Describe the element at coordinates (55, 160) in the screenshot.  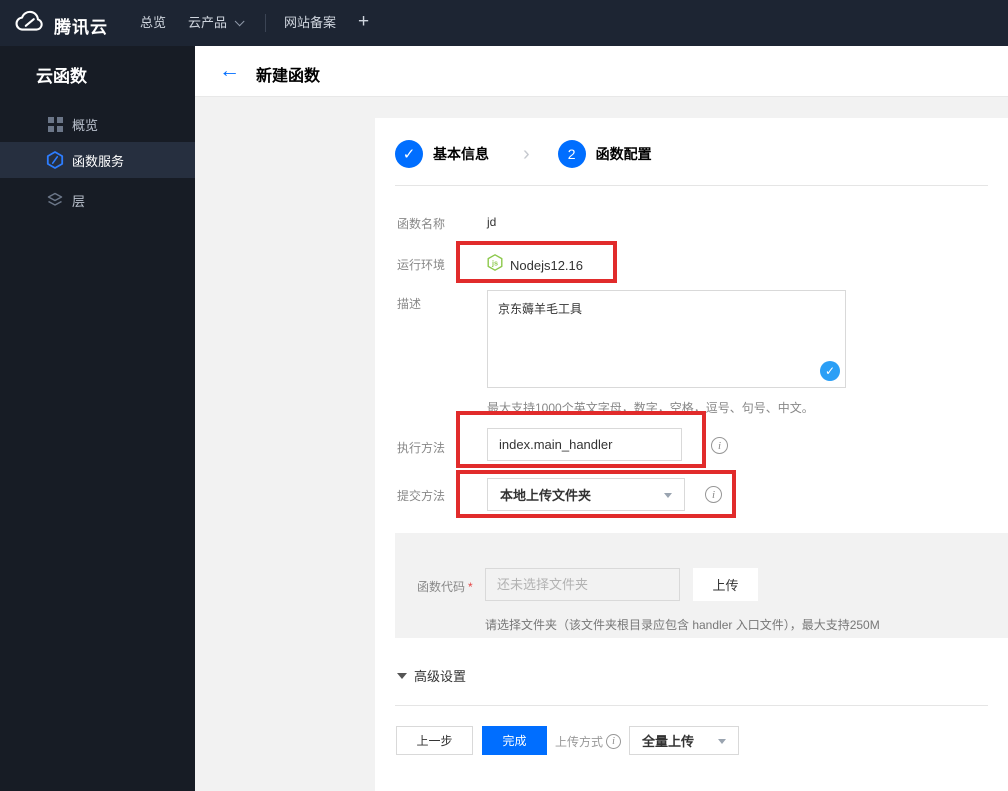
I see `function-hexagon-icon` at that location.